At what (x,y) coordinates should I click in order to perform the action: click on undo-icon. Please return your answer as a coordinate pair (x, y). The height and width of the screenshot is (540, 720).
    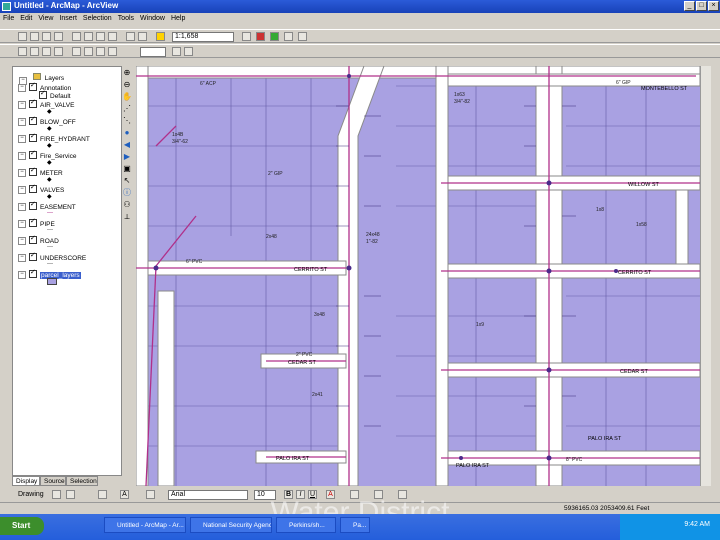
    Looking at the image, I should click on (130, 36).